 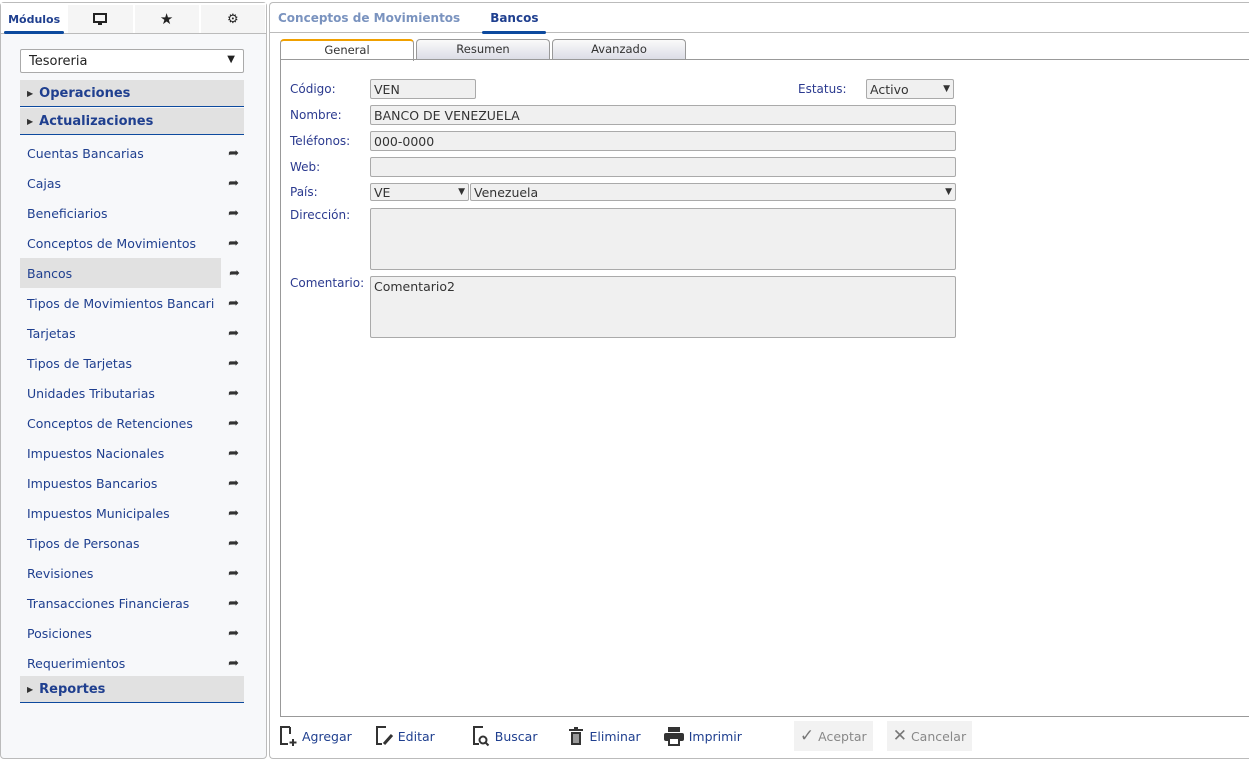 What do you see at coordinates (320, 141) in the screenshot?
I see `telefonos-label: Teléfonos:` at bounding box center [320, 141].